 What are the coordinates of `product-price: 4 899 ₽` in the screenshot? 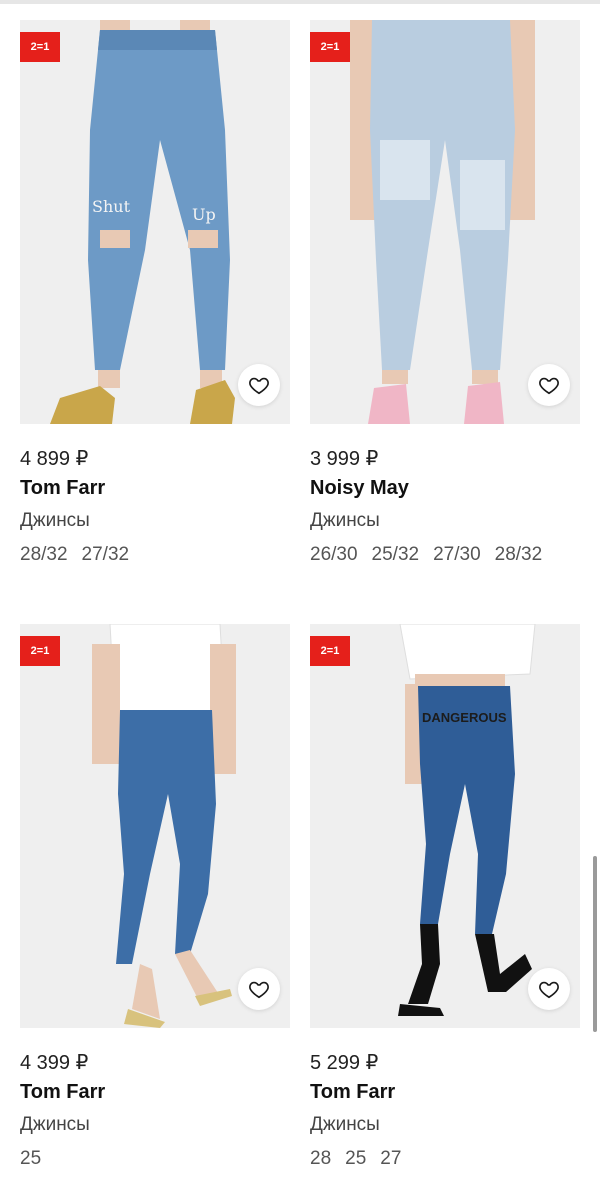 It's located at (54, 459).